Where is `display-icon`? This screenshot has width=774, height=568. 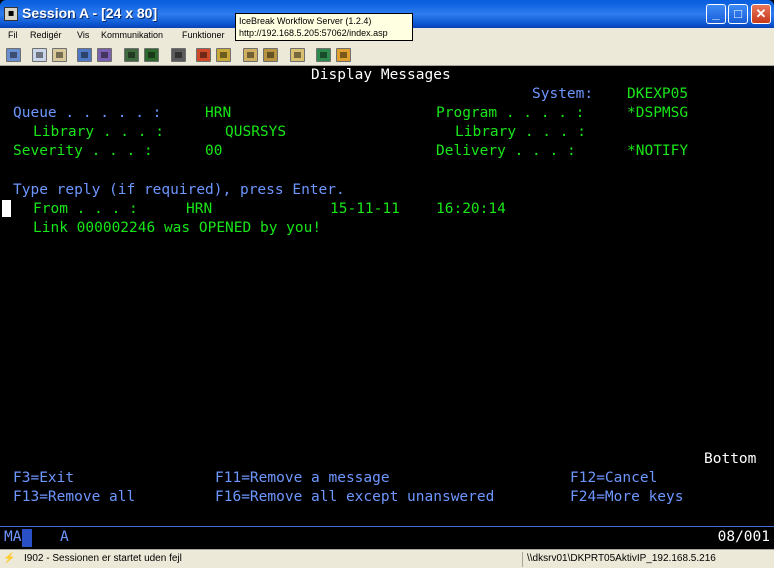
display-icon is located at coordinates (131, 55).